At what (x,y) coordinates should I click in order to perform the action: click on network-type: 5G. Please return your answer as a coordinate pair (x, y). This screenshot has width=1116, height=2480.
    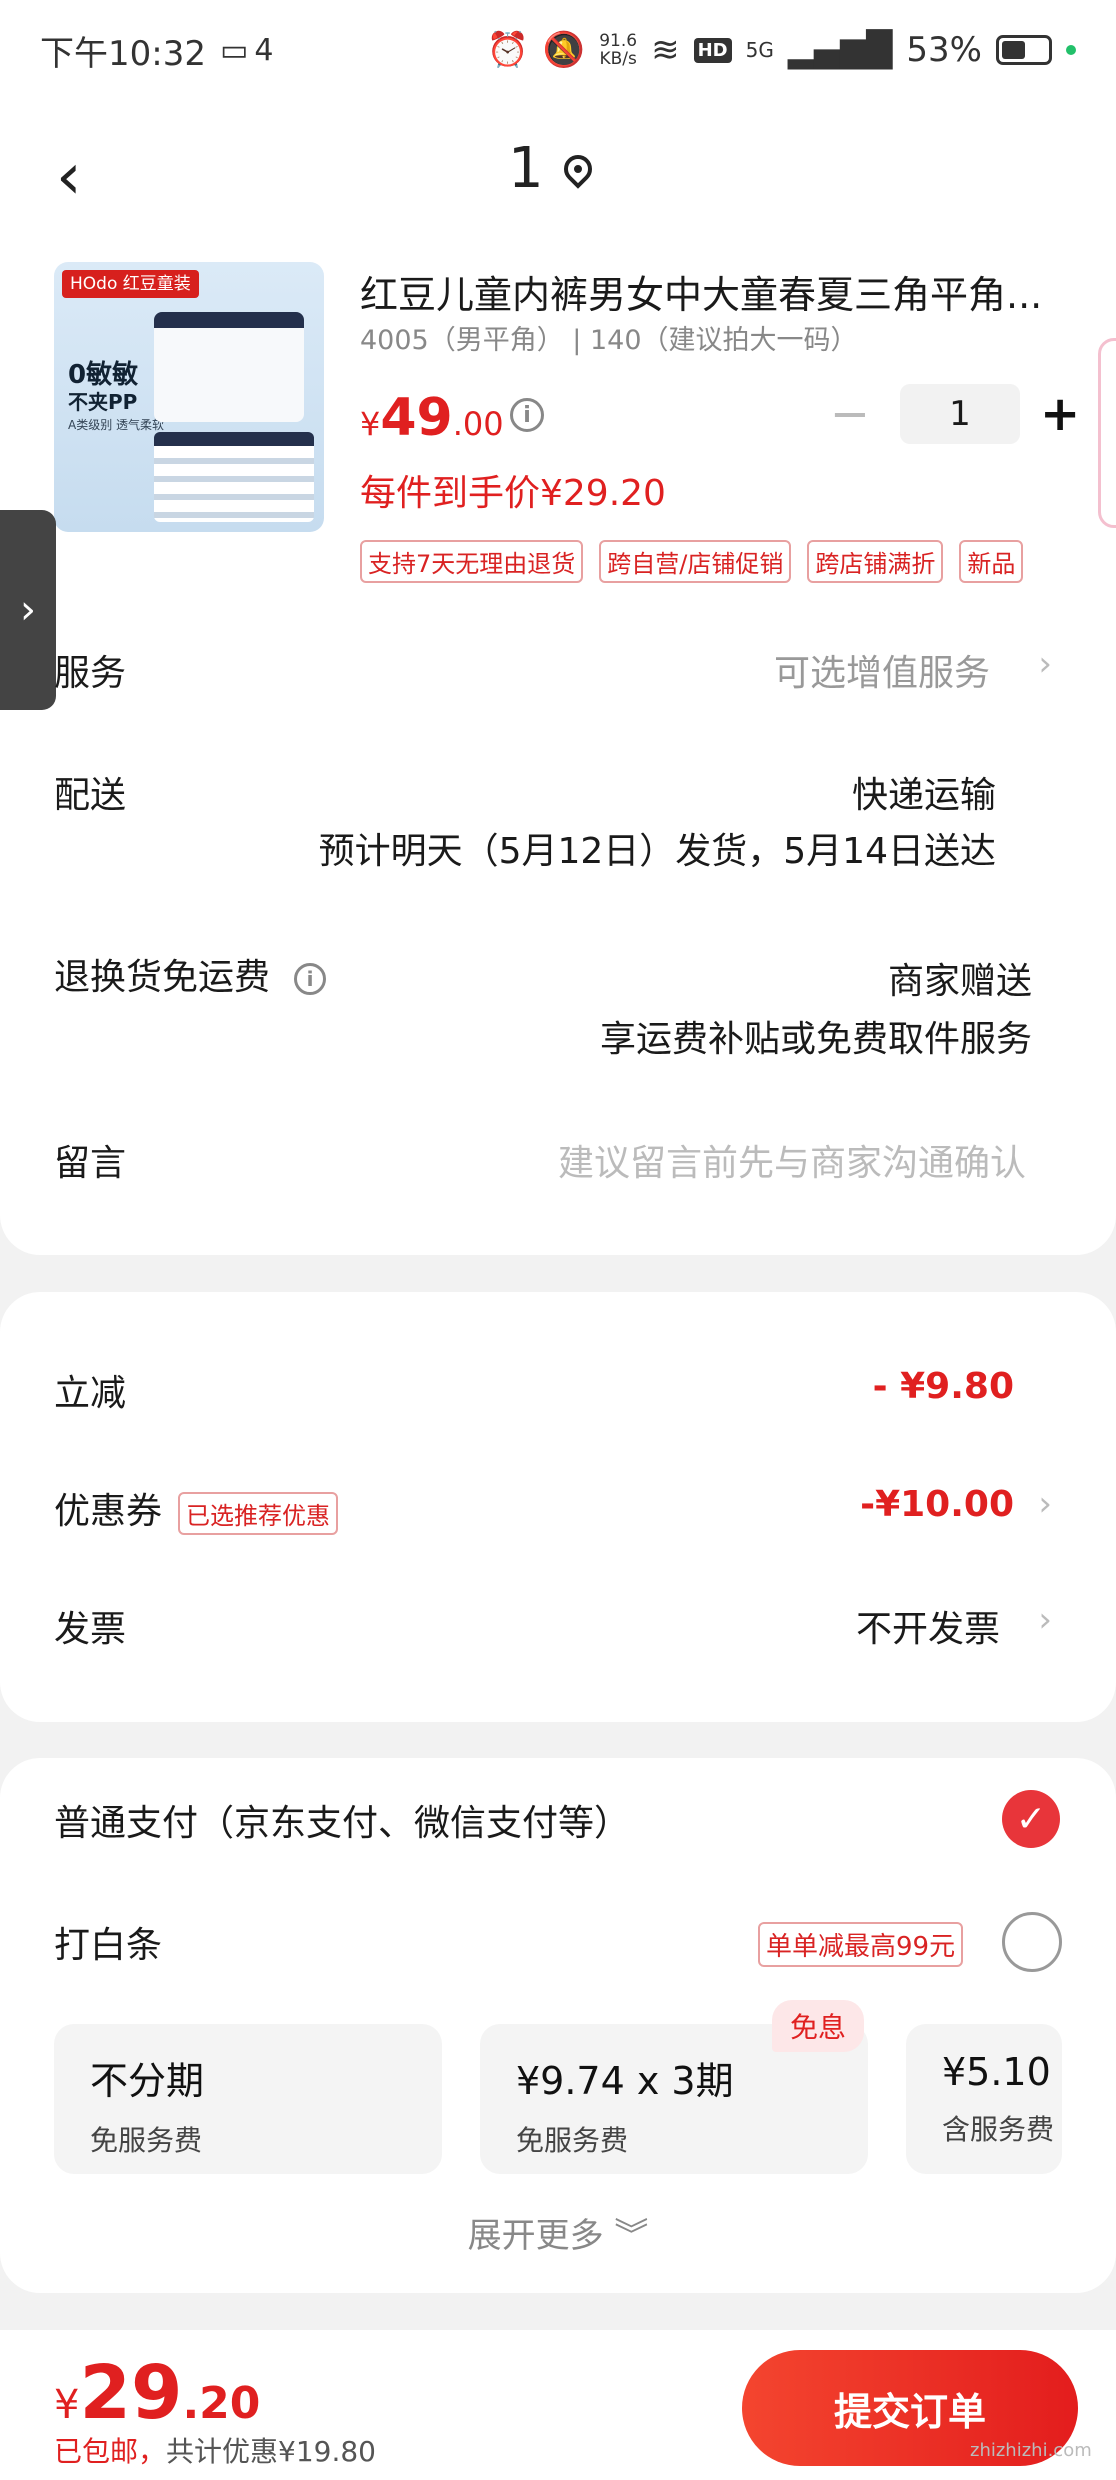
    Looking at the image, I should click on (759, 50).